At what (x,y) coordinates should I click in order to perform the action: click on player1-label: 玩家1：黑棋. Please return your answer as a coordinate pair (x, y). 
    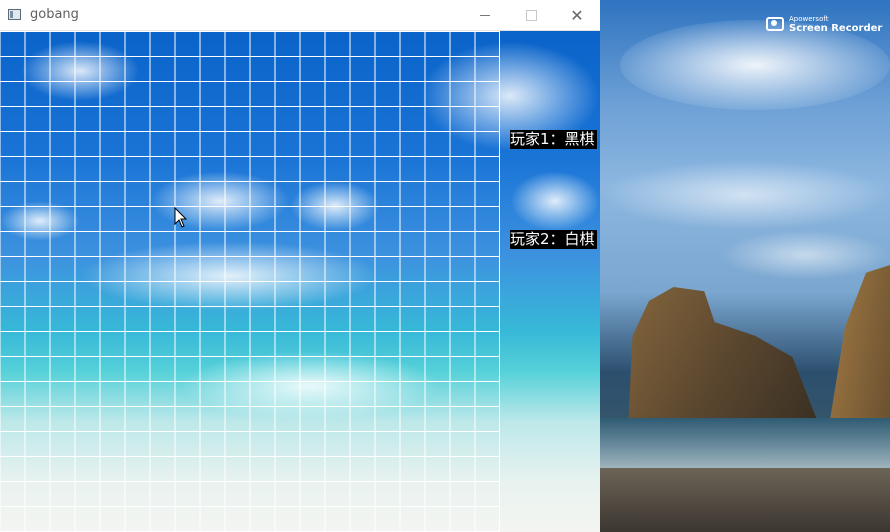
    Looking at the image, I should click on (553, 139).